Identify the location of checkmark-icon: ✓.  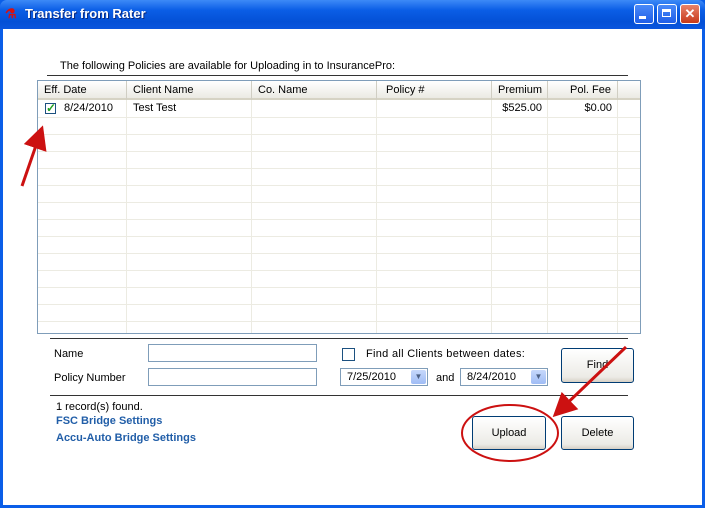
(51, 108).